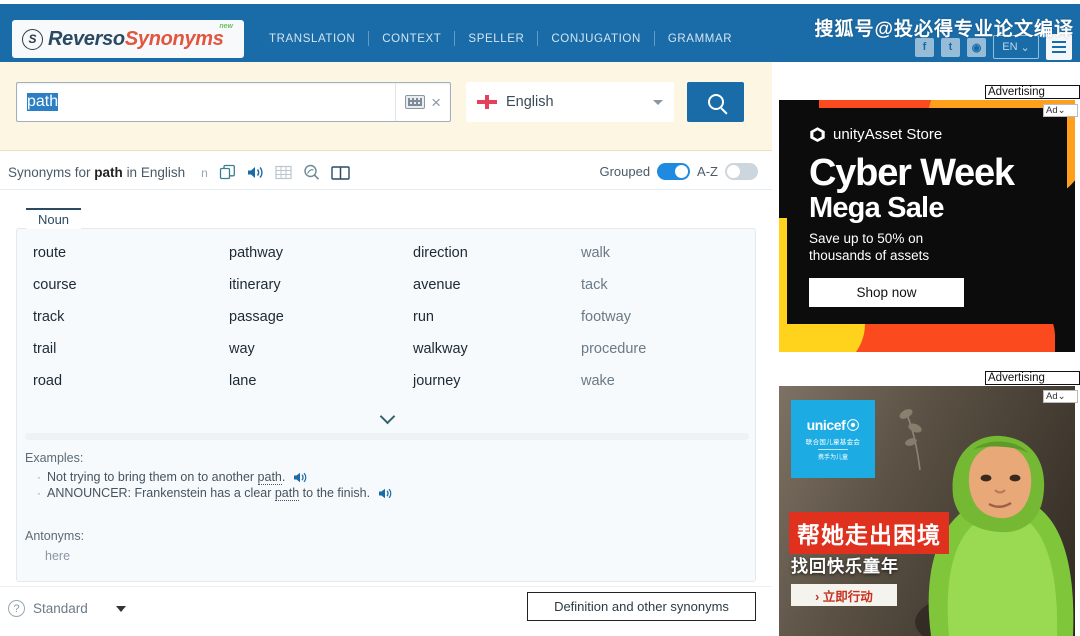 The height and width of the screenshot is (636, 1080). I want to click on twitter-icon: t, so click(950, 47).